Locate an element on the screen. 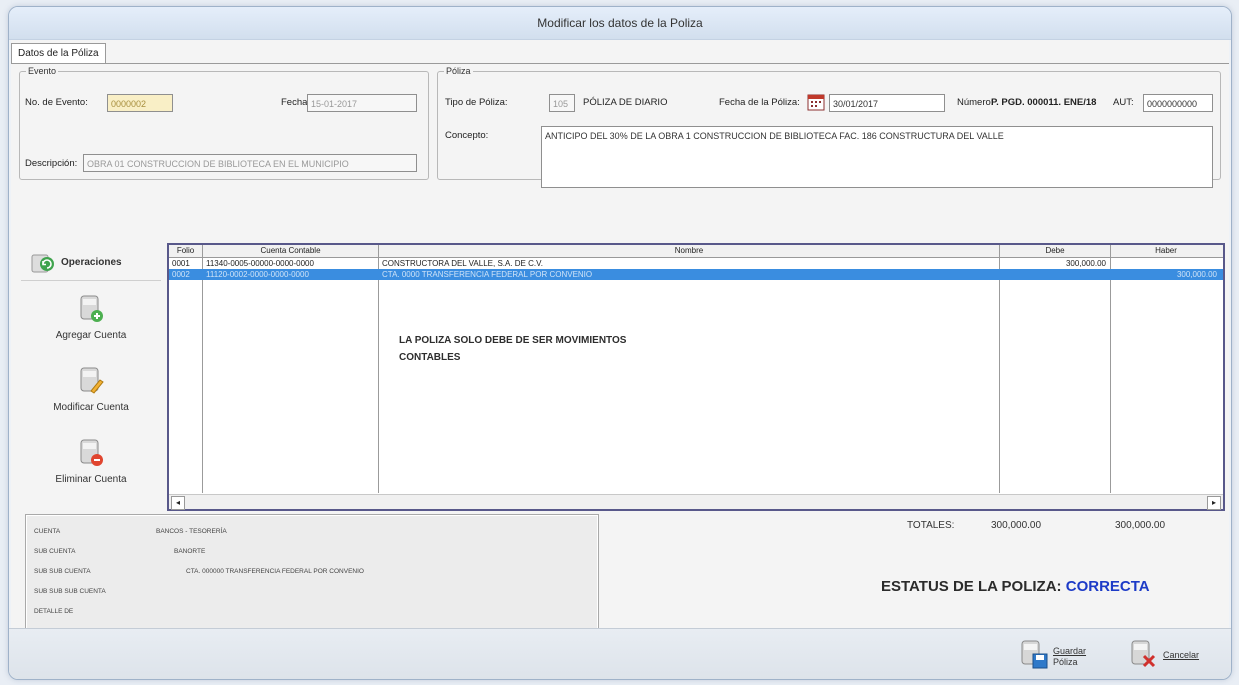 Image resolution: width=1239 pixels, height=685 pixels. scroll-right-arrow-icon: ▸ is located at coordinates (1214, 503).